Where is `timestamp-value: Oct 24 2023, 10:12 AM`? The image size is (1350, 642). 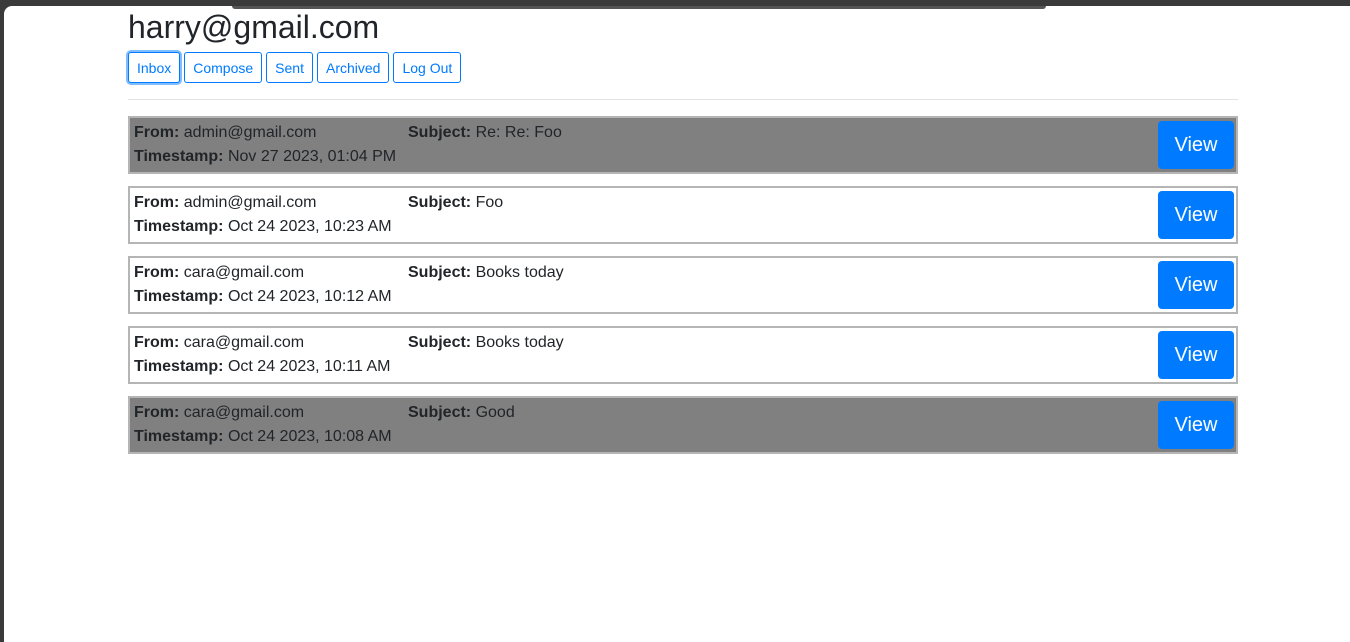 timestamp-value: Oct 24 2023, 10:12 AM is located at coordinates (309, 296).